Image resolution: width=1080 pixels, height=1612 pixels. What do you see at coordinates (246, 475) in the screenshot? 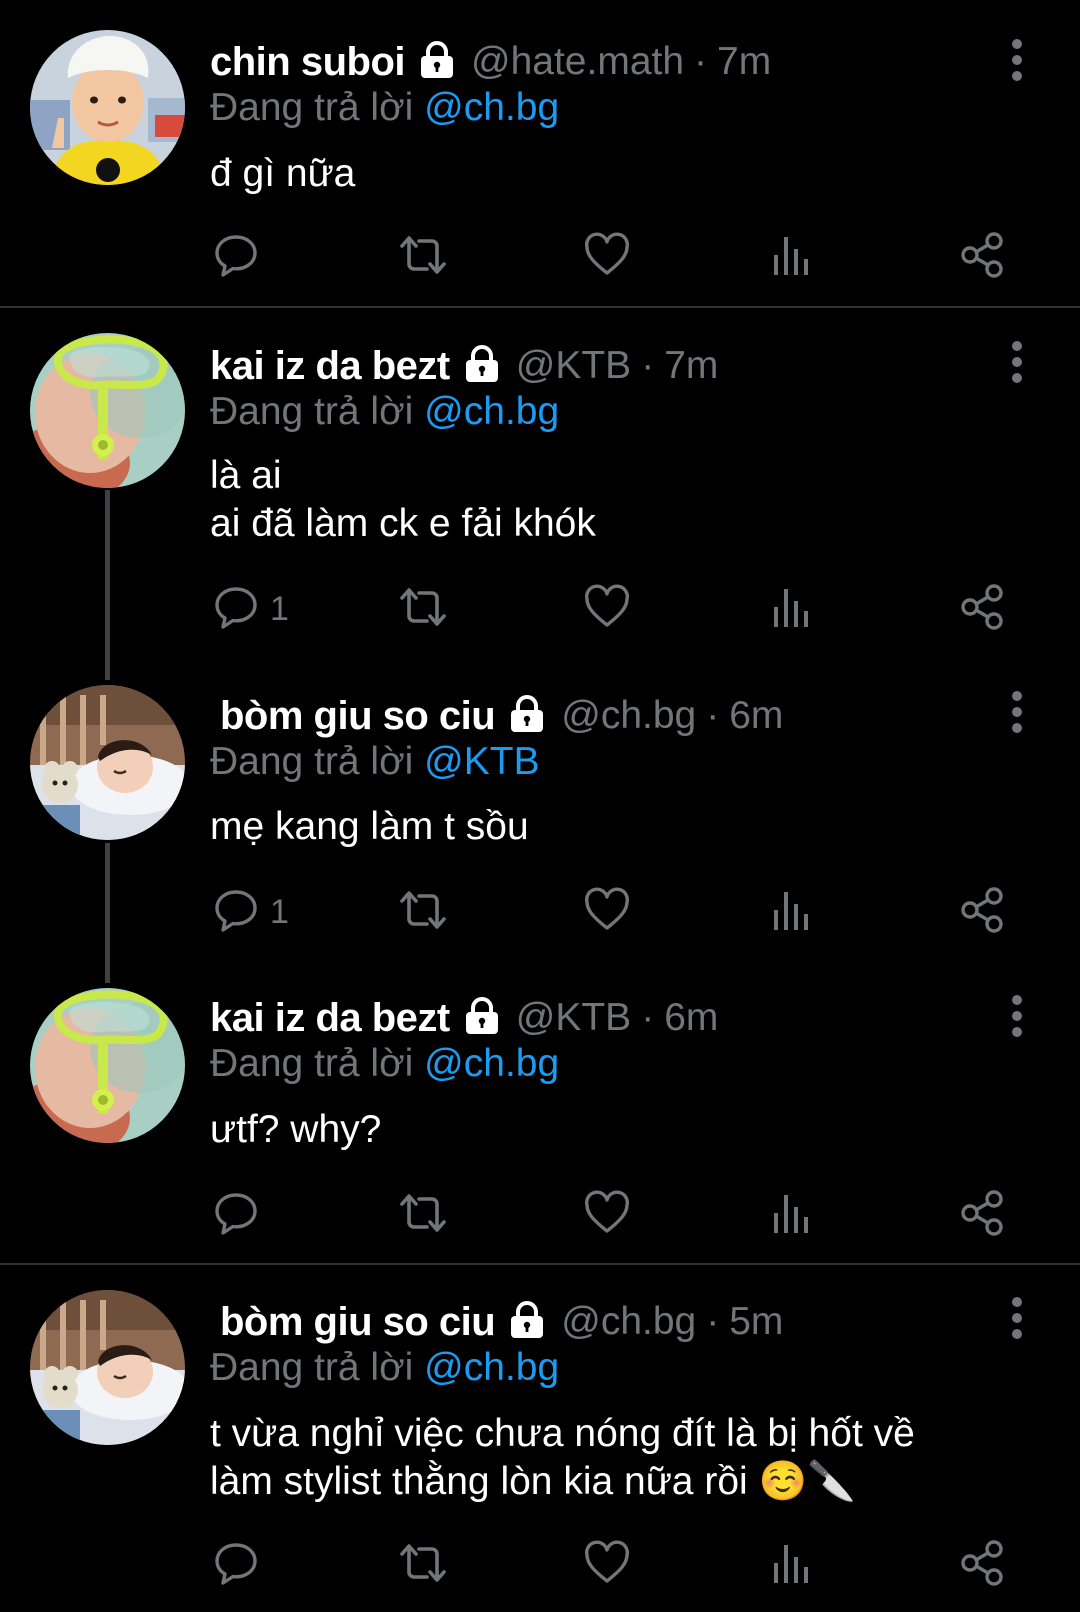
I see `tweet-text-line: là ai` at bounding box center [246, 475].